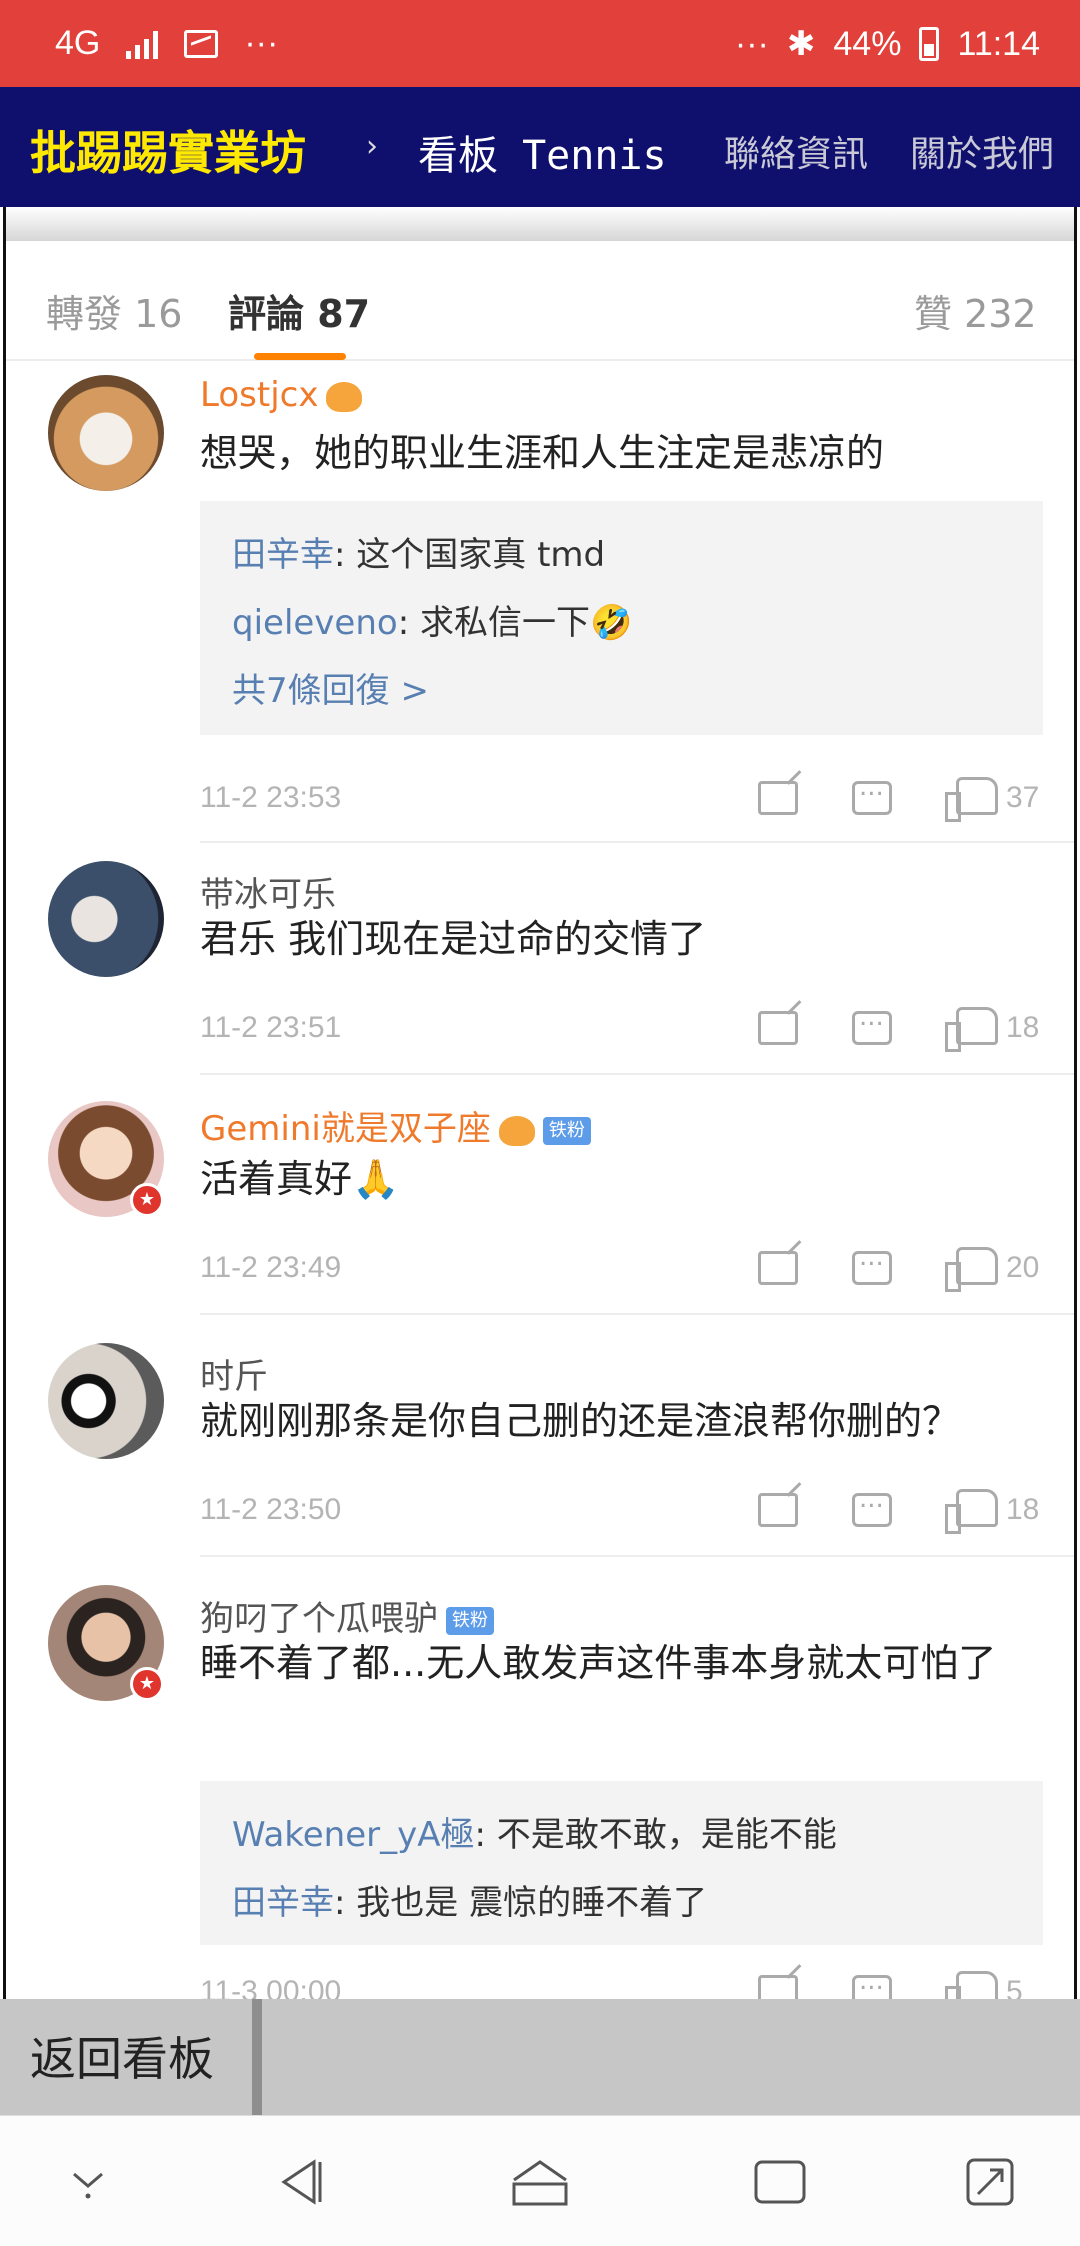 This screenshot has width=1080, height=2246. Describe the element at coordinates (261, 43) in the screenshot. I see `more-notifications-icon: ···` at that location.